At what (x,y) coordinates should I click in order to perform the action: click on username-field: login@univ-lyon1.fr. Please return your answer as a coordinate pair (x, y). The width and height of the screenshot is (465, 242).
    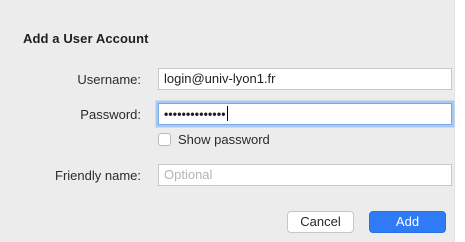
    Looking at the image, I should click on (305, 79).